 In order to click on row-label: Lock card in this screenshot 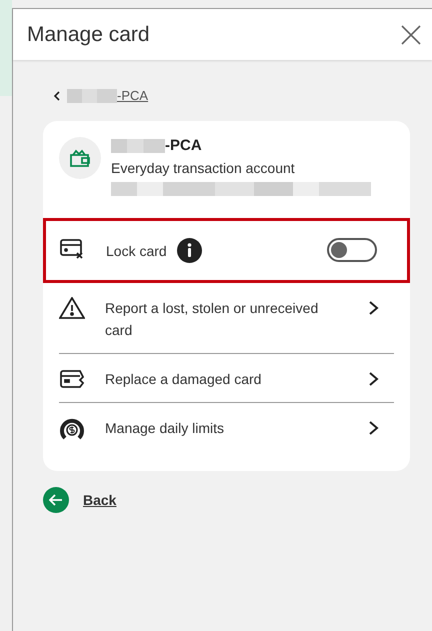, I will do `click(136, 250)`.